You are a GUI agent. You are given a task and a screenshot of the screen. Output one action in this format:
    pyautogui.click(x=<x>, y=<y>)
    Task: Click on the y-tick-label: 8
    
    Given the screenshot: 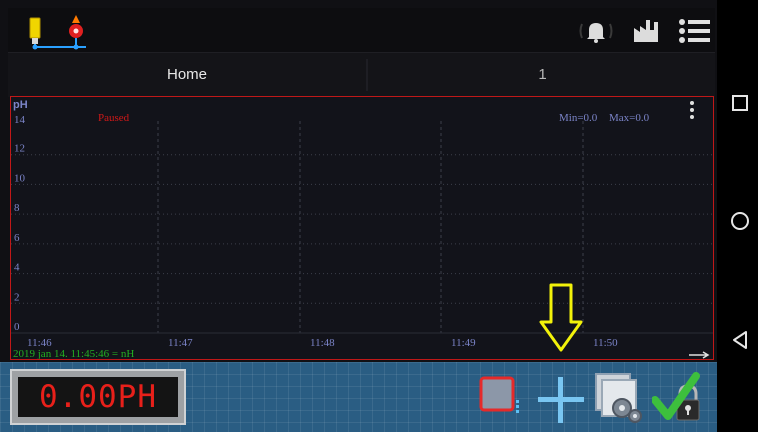 What is the action you would take?
    pyautogui.click(x=17, y=208)
    